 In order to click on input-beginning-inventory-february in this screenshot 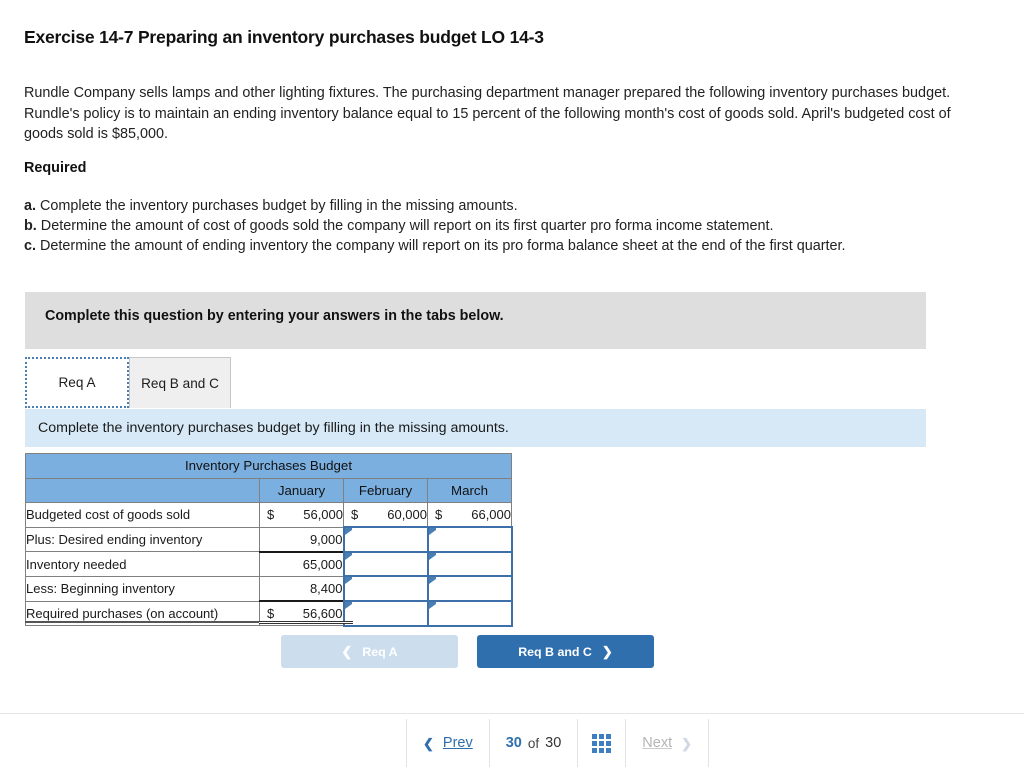, I will do `click(385, 589)`.